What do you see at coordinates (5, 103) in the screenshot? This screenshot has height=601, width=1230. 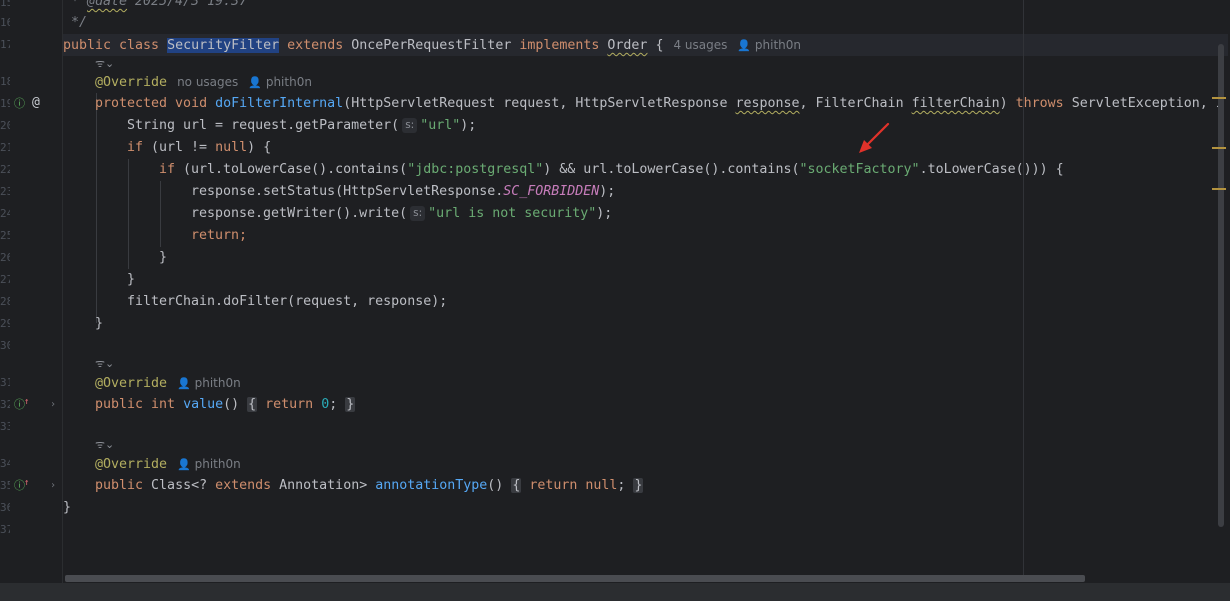 I see `line-number: 19` at bounding box center [5, 103].